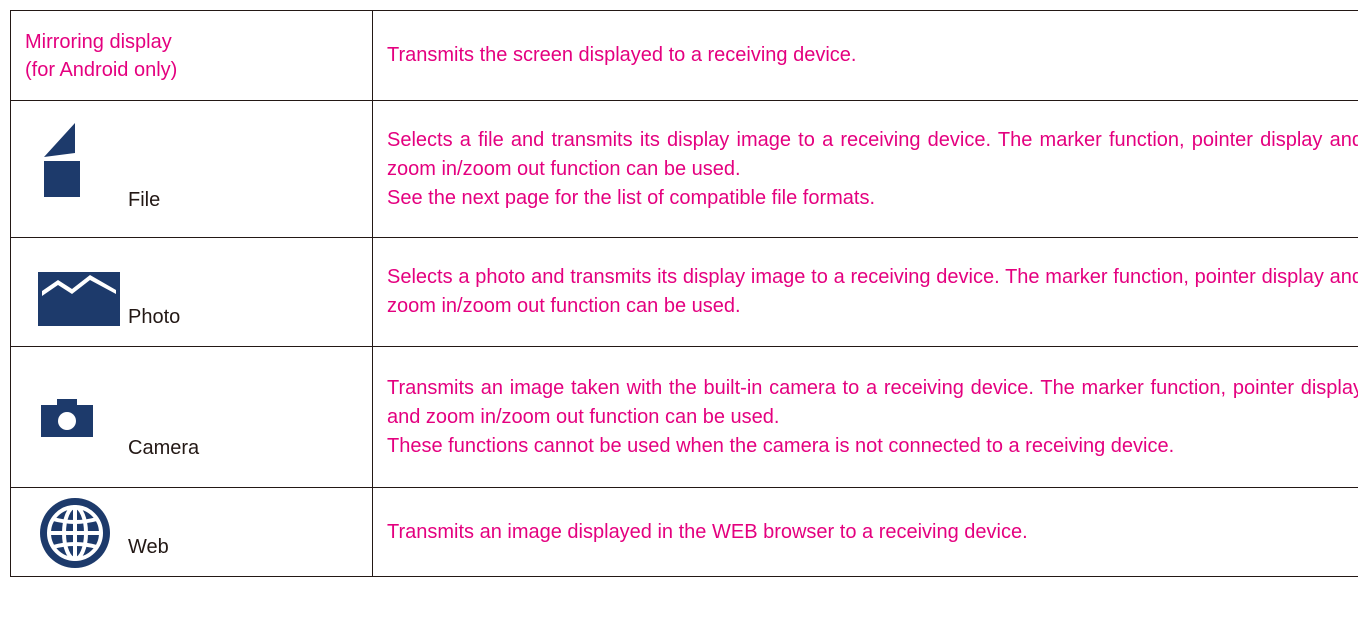 Image resolution: width=1358 pixels, height=639 pixels. What do you see at coordinates (101, 55) in the screenshot?
I see `feature-name-mirroring: Mirroring display (for Android only)` at bounding box center [101, 55].